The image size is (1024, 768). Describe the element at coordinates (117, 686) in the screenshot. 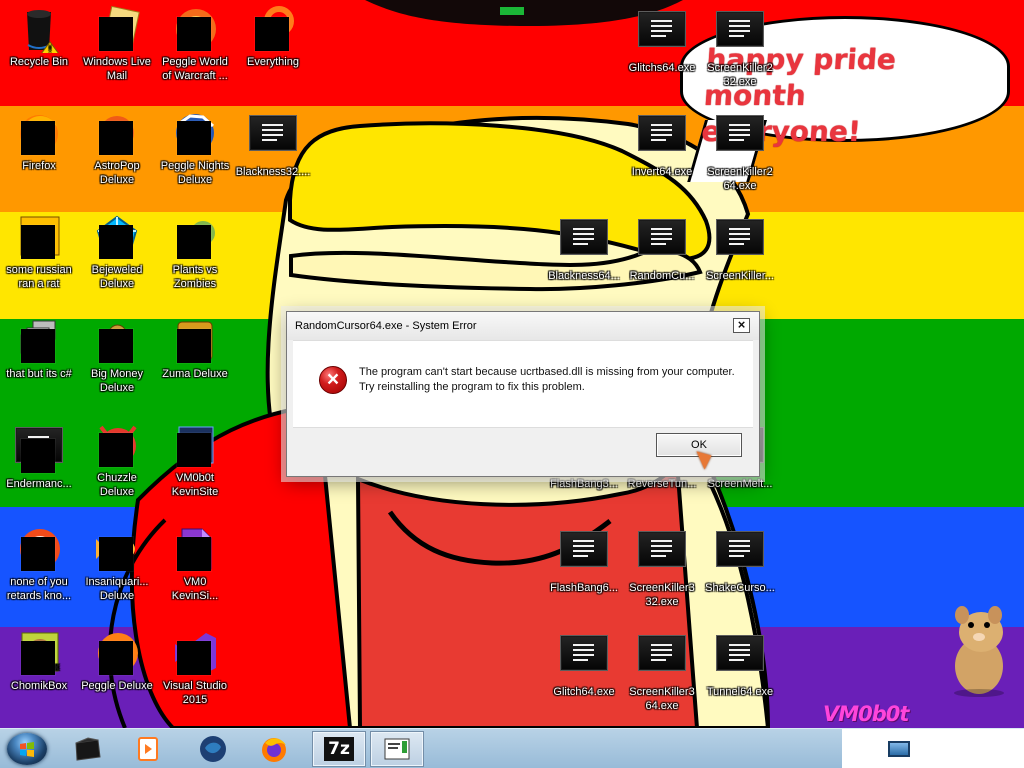

I see `desktop-icon-label: Peggle Deluxe` at that location.